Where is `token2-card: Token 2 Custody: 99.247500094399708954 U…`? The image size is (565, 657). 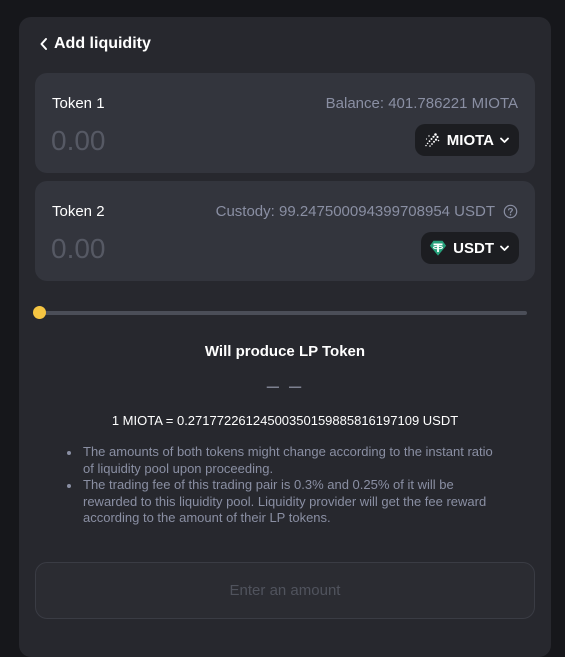
token2-card: Token 2 Custody: 99.247500094399708954 U… is located at coordinates (285, 231).